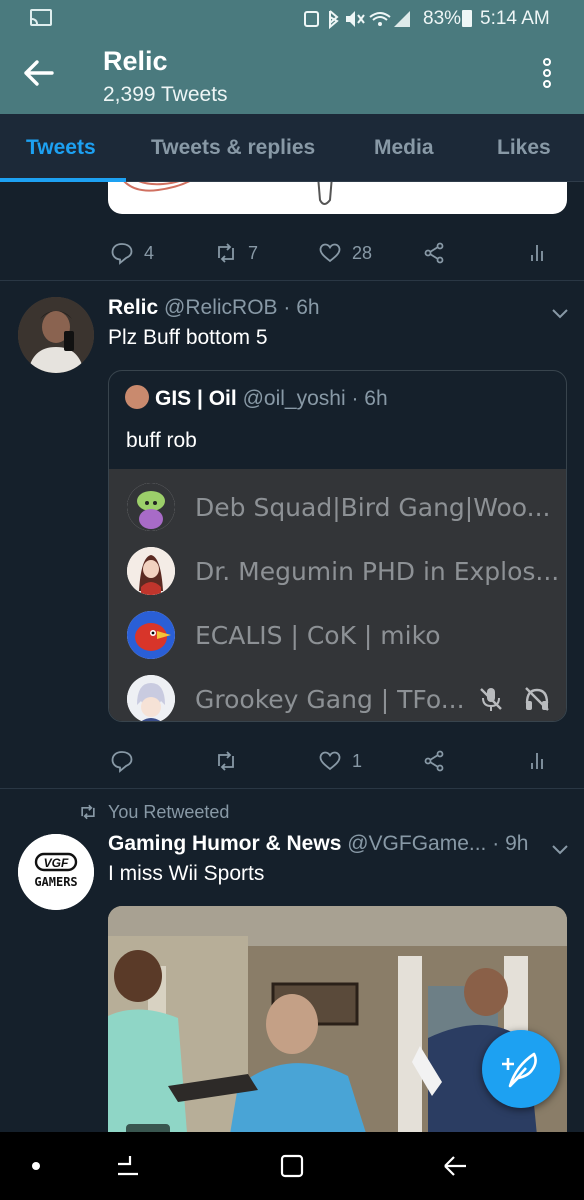 This screenshot has height=1200, width=584. I want to click on like-count: 1, so click(357, 760).